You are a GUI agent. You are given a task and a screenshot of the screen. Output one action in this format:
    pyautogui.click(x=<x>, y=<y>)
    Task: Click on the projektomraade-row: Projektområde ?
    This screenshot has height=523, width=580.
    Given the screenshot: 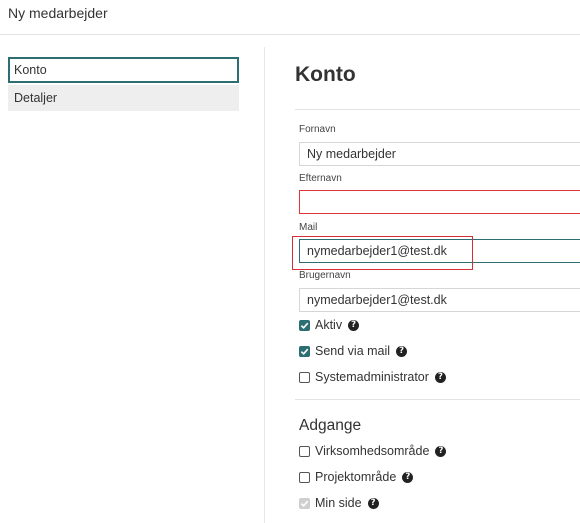 What is the action you would take?
    pyautogui.click(x=356, y=477)
    